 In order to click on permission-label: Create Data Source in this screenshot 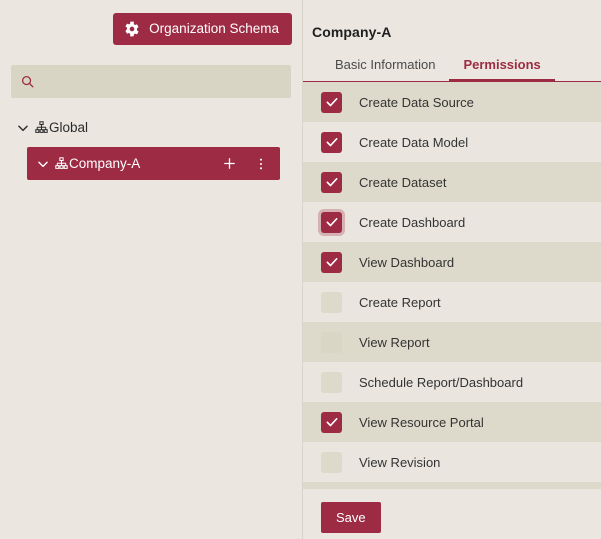, I will do `click(416, 102)`.